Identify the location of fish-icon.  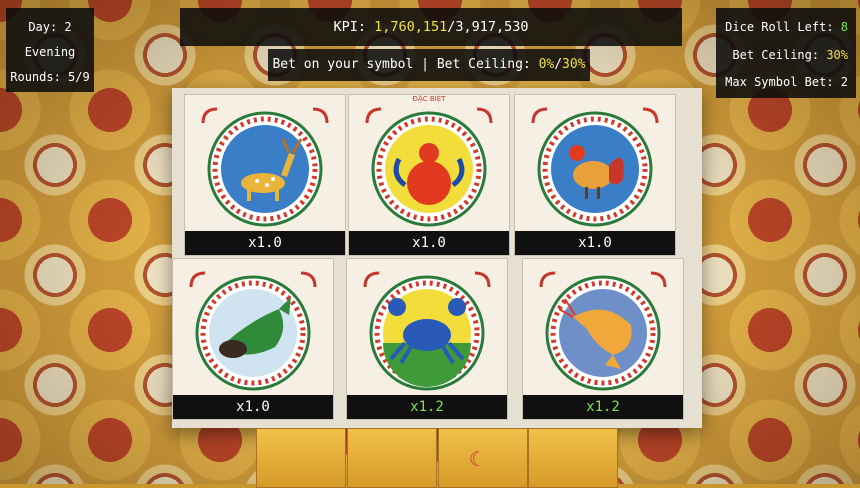
(253, 331).